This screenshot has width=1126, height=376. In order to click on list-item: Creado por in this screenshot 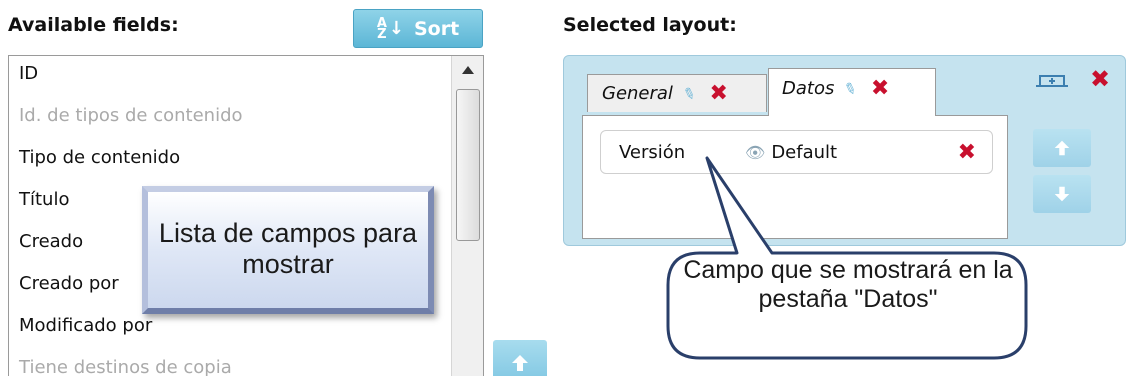, I will do `click(69, 283)`.